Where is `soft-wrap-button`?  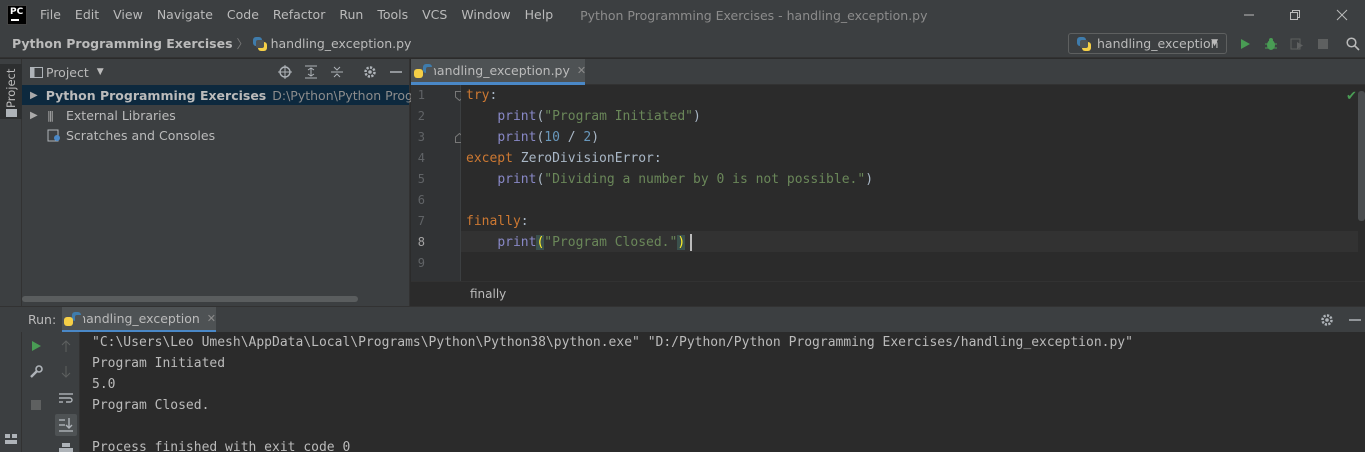 soft-wrap-button is located at coordinates (66, 398).